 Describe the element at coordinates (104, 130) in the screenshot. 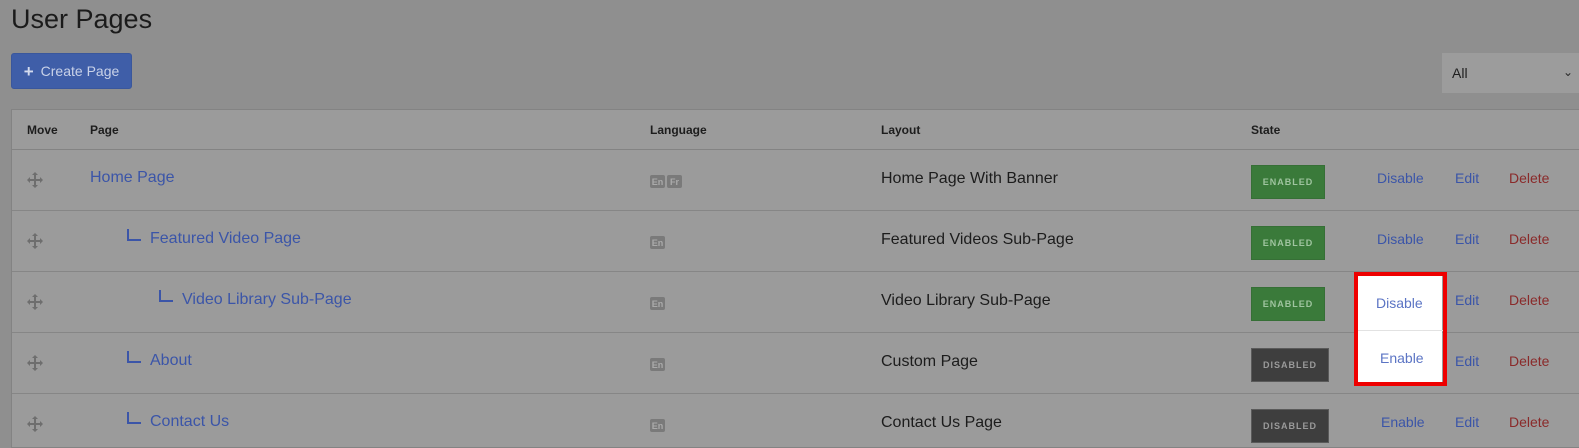

I see `header-page: Page` at that location.